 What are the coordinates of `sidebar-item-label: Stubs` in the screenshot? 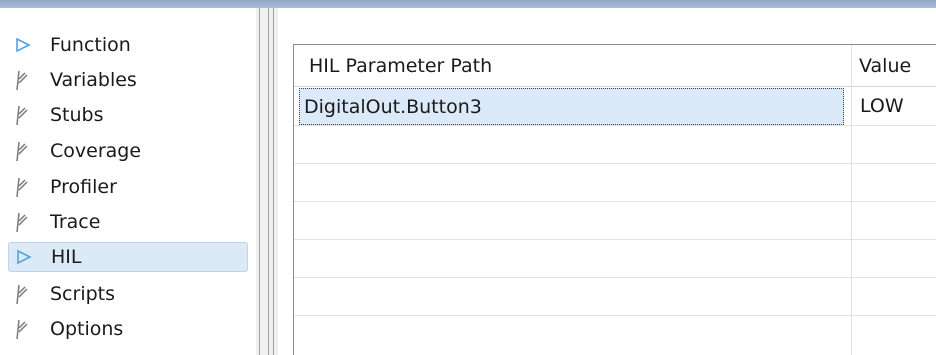 It's located at (77, 115).